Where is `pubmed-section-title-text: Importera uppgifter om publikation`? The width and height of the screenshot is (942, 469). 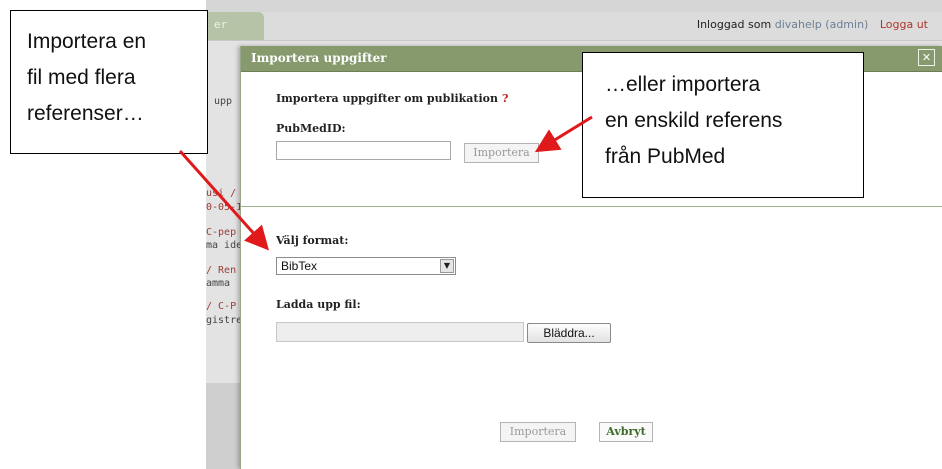 pubmed-section-title-text: Importera uppgifter om publikation is located at coordinates (387, 98).